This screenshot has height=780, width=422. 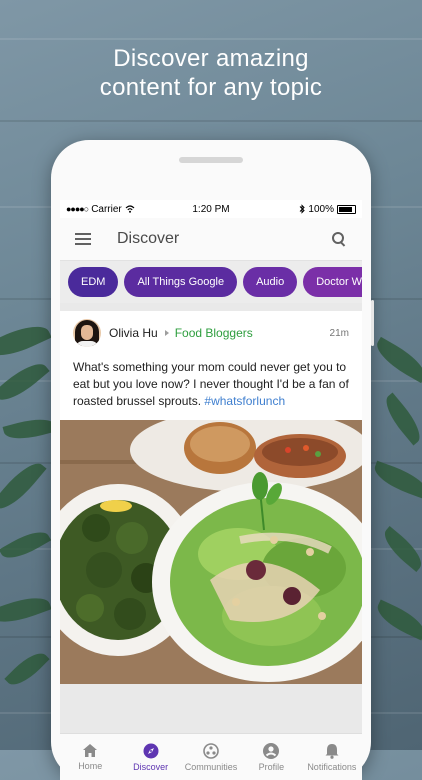 I want to click on home-icon, so click(x=90, y=750).